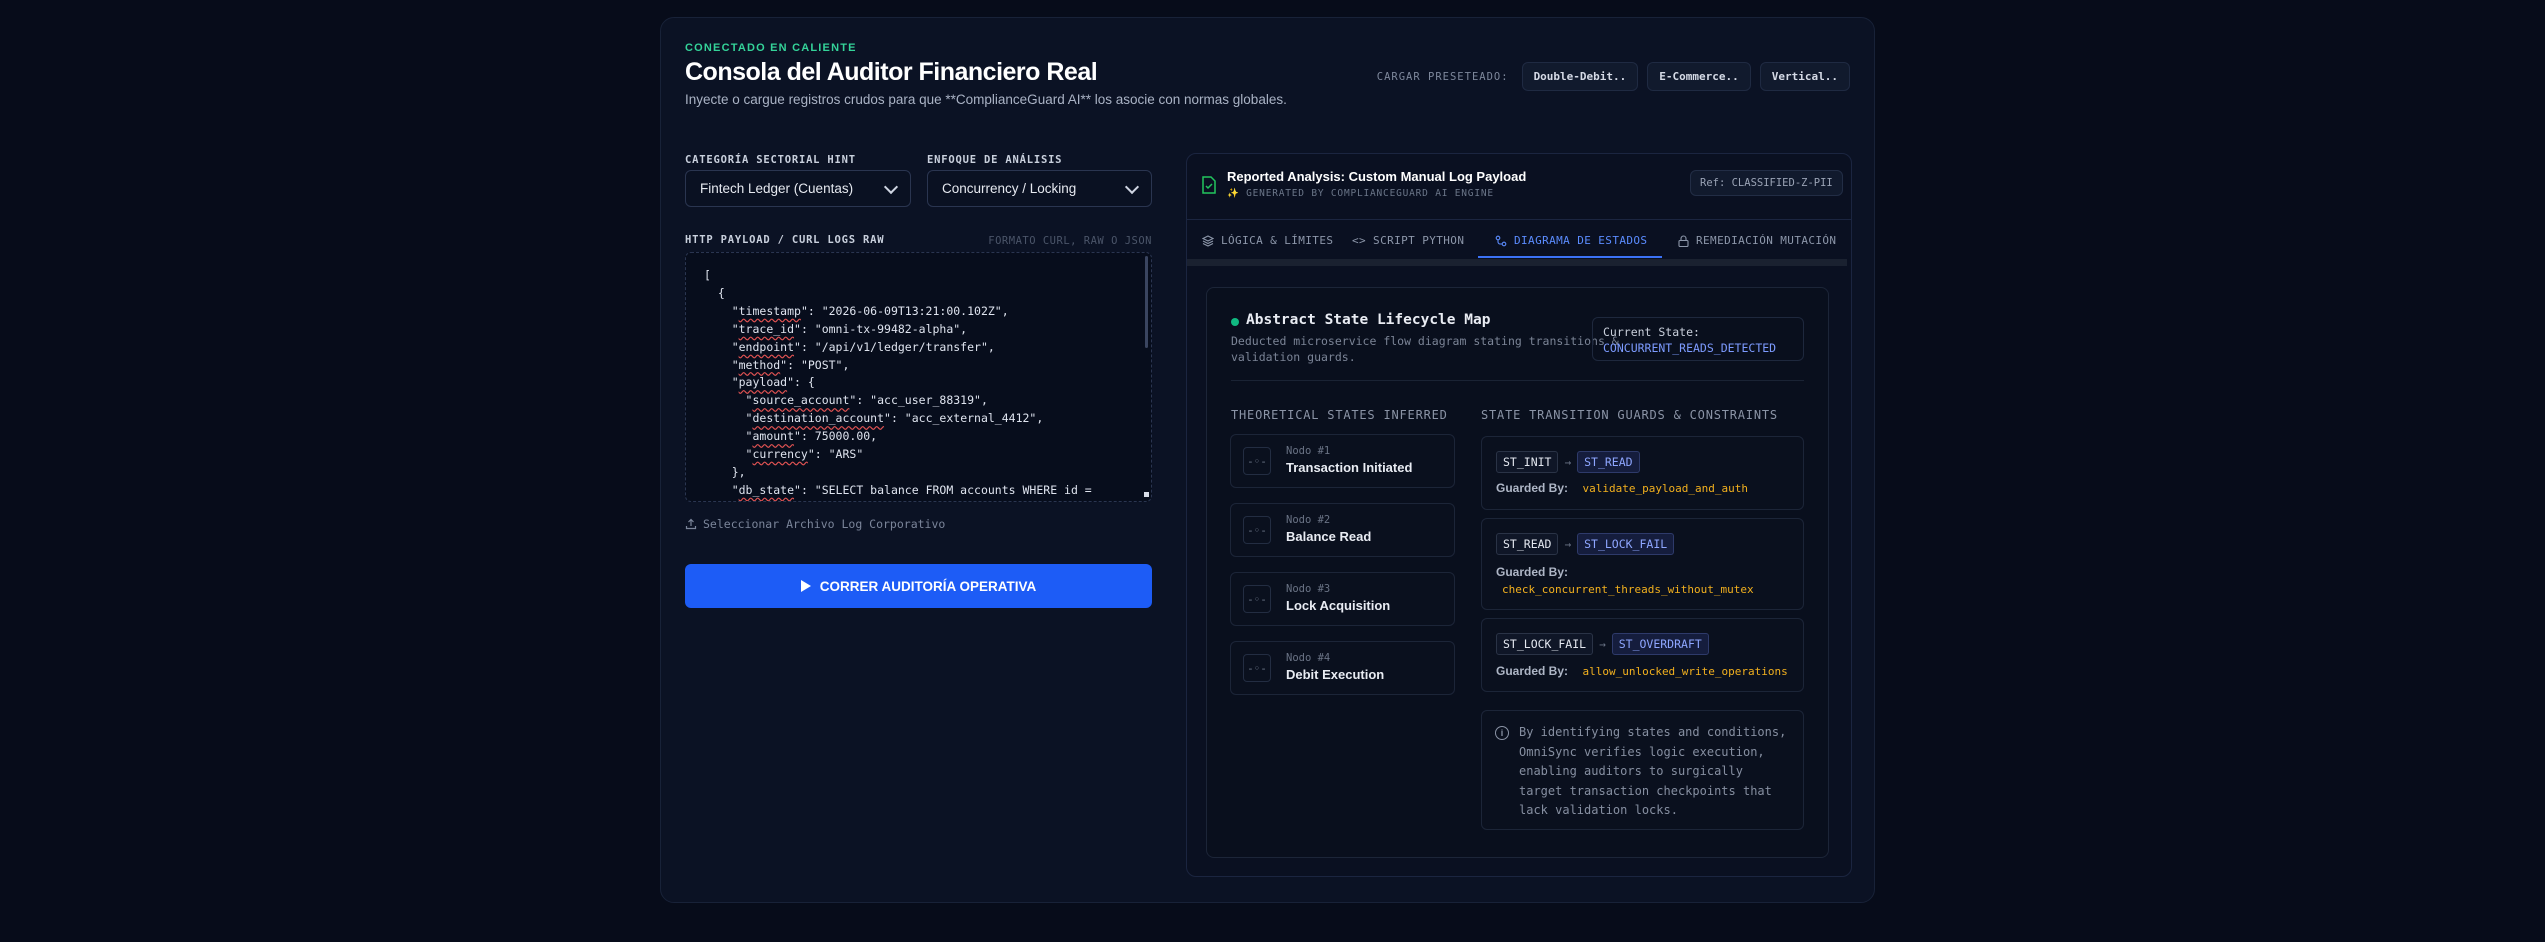  What do you see at coordinates (1442, 76) in the screenshot?
I see `preset-label: CARGAR PRESETEADO:` at bounding box center [1442, 76].